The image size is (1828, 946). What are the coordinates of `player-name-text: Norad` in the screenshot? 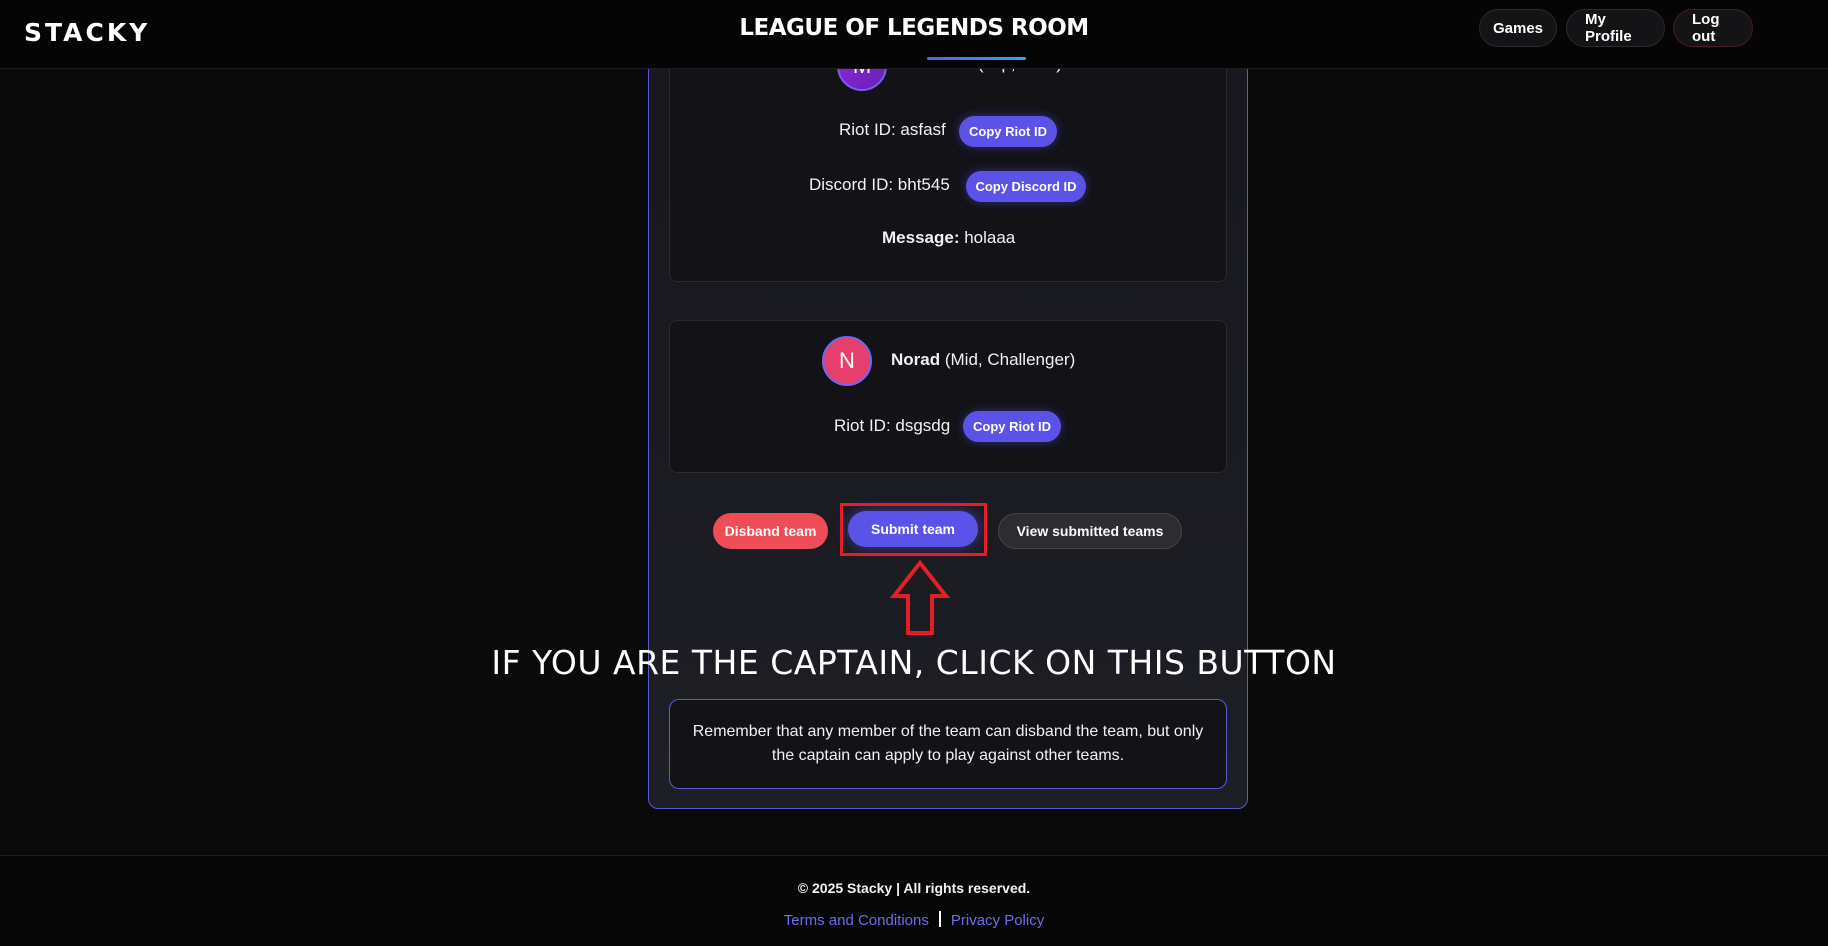 It's located at (916, 359).